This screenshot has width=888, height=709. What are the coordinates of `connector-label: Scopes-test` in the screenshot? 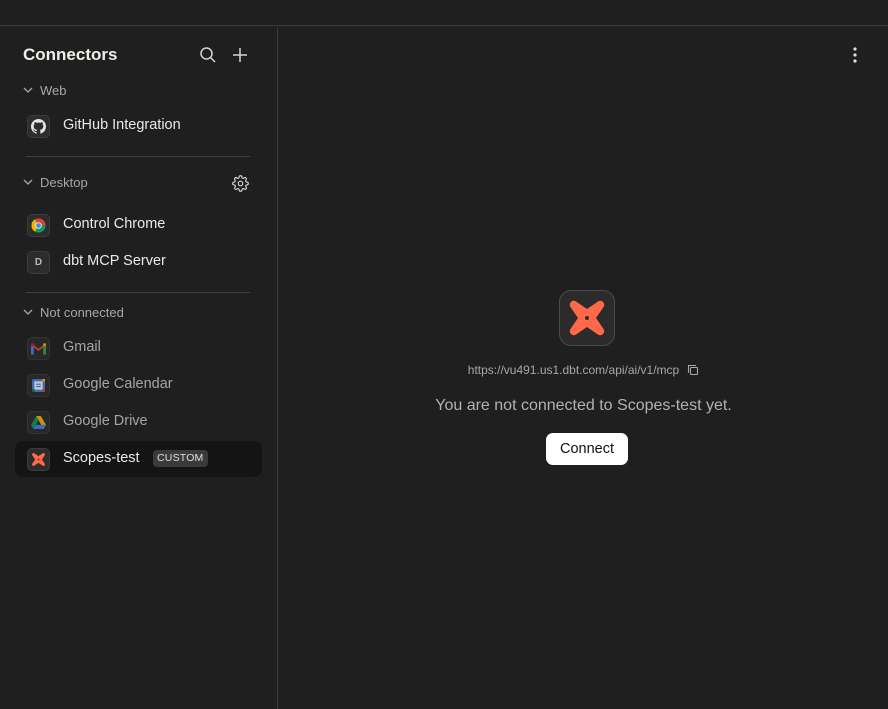 It's located at (101, 458).